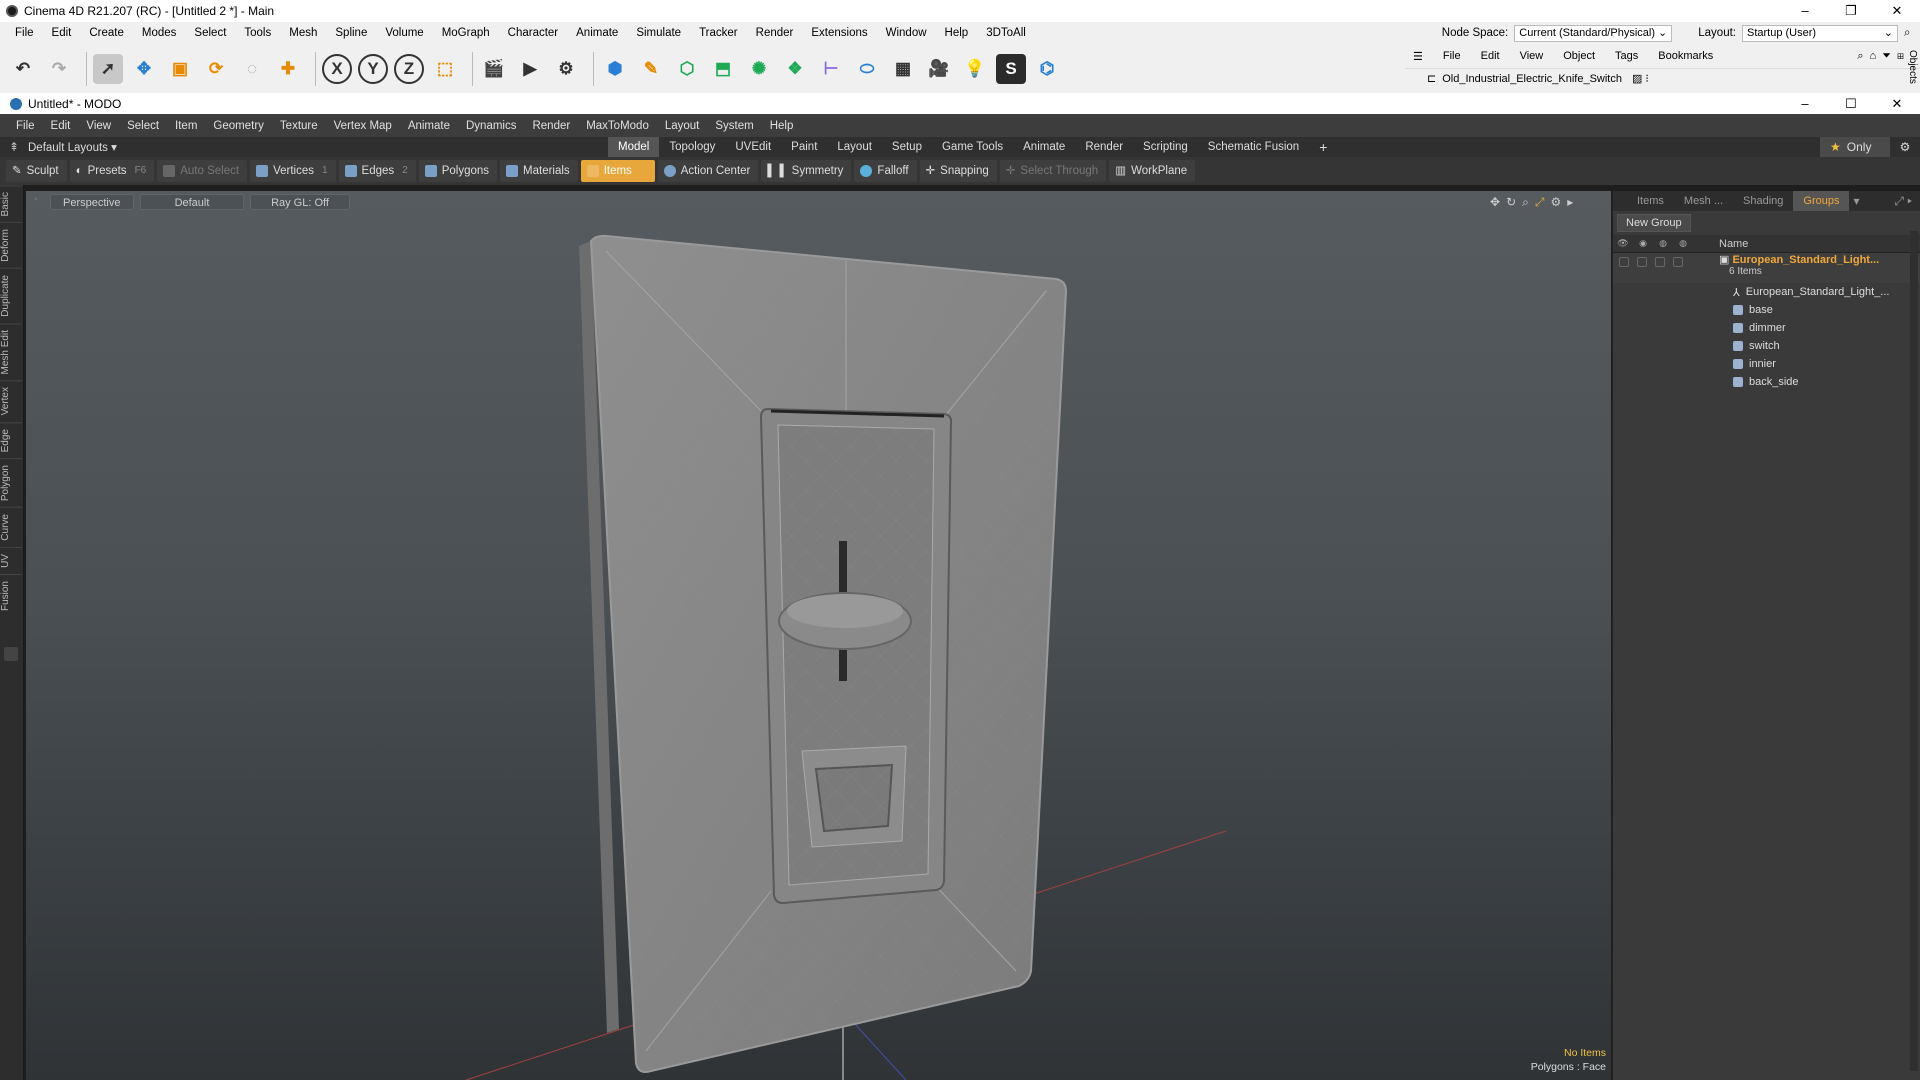 The image size is (1920, 1080). What do you see at coordinates (351, 33) in the screenshot?
I see `c4d-menu-spline: Spline` at bounding box center [351, 33].